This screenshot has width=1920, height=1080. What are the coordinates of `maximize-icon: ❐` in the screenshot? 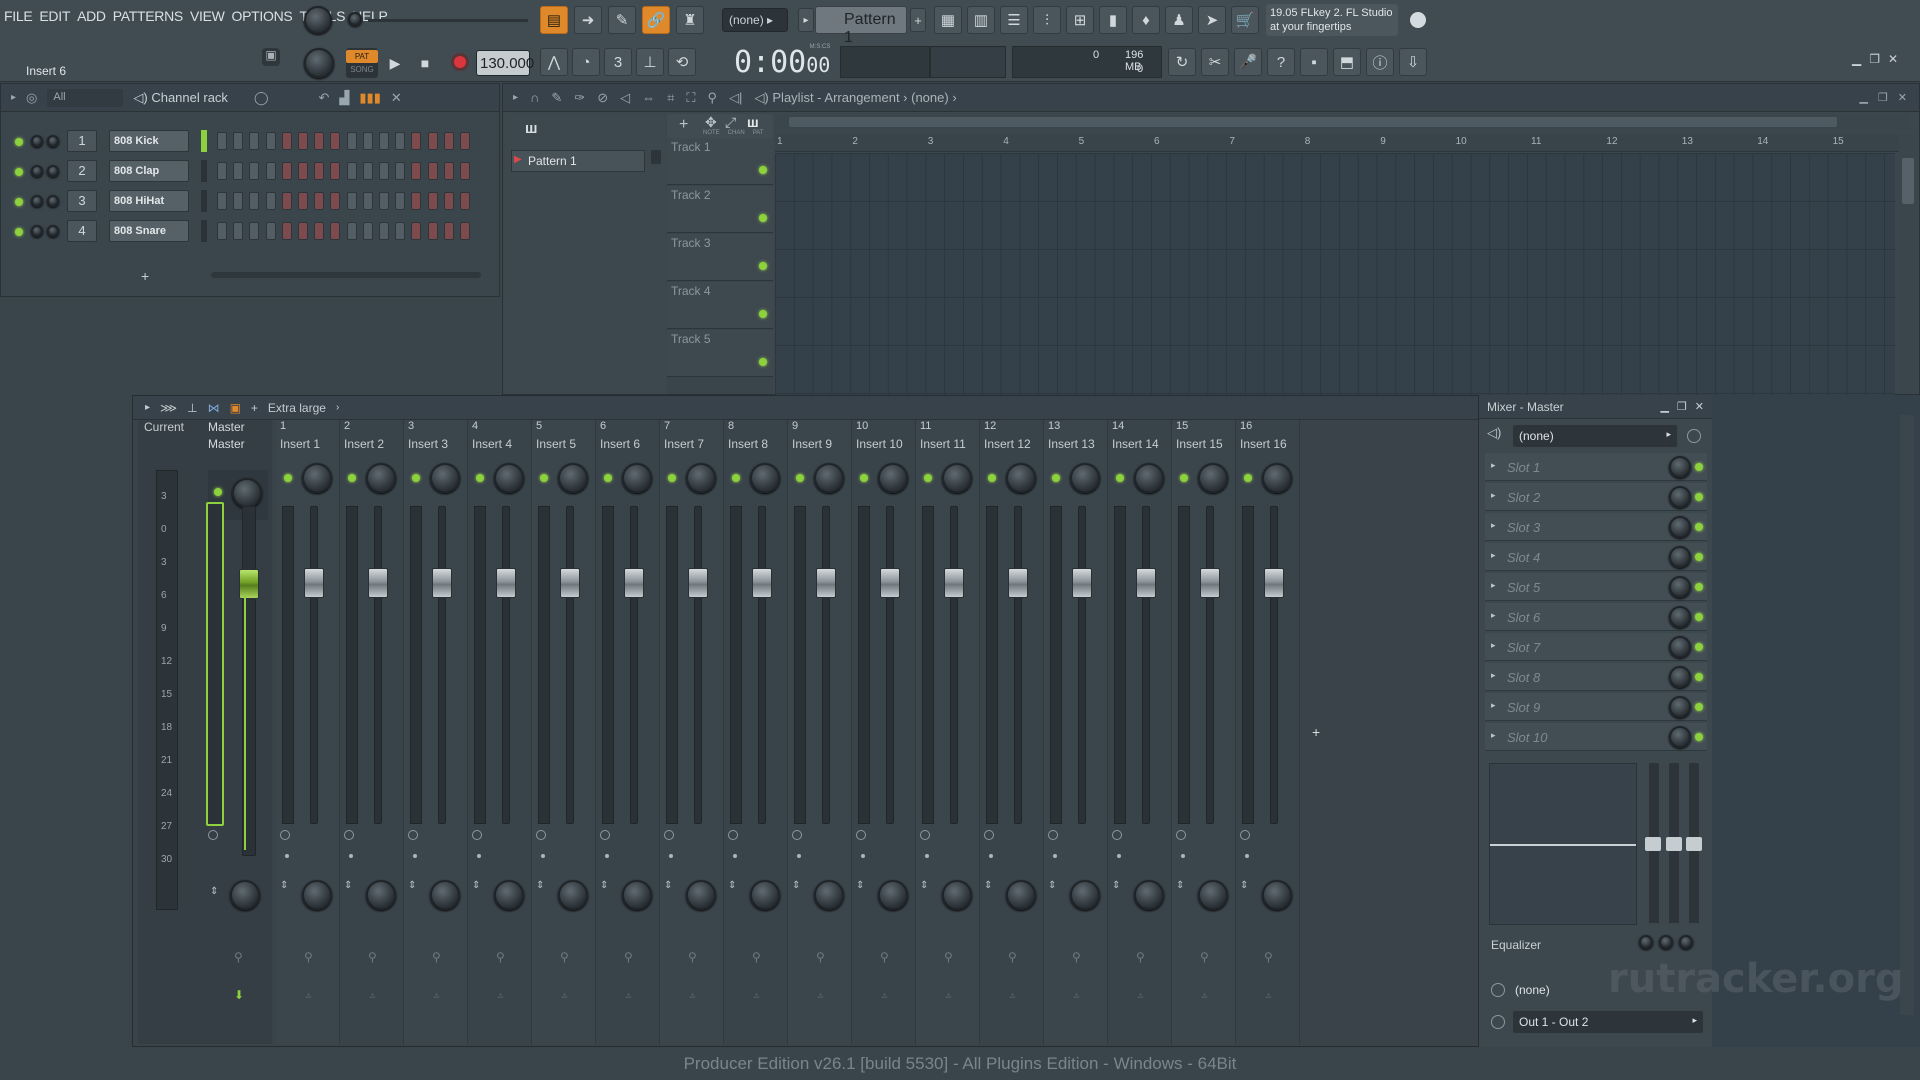 It's located at (1874, 59).